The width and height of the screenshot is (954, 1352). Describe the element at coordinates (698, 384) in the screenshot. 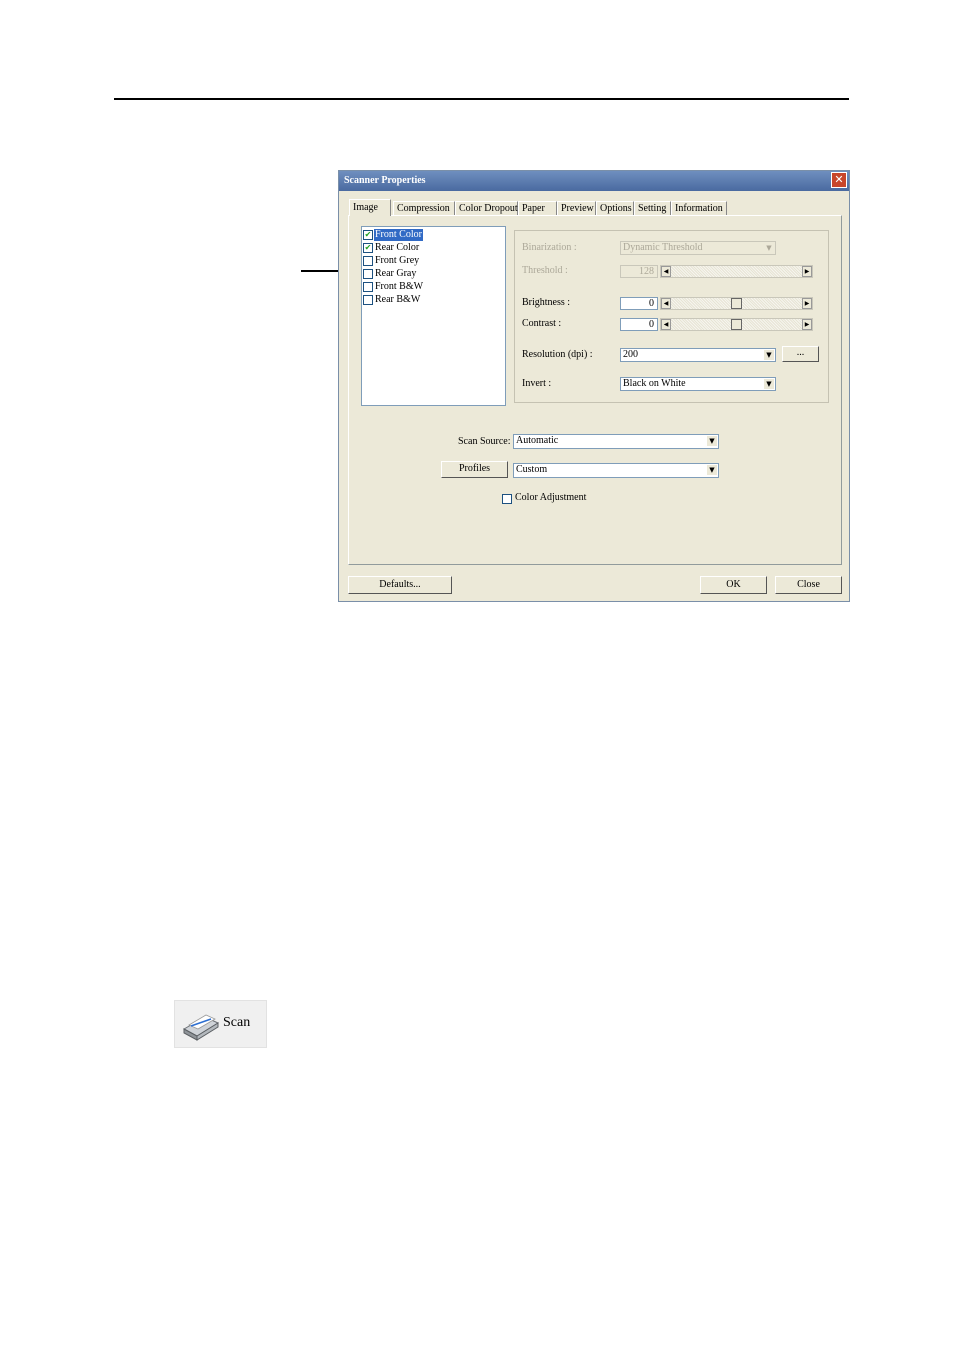

I see `invert-select: Black on White ▼` at that location.